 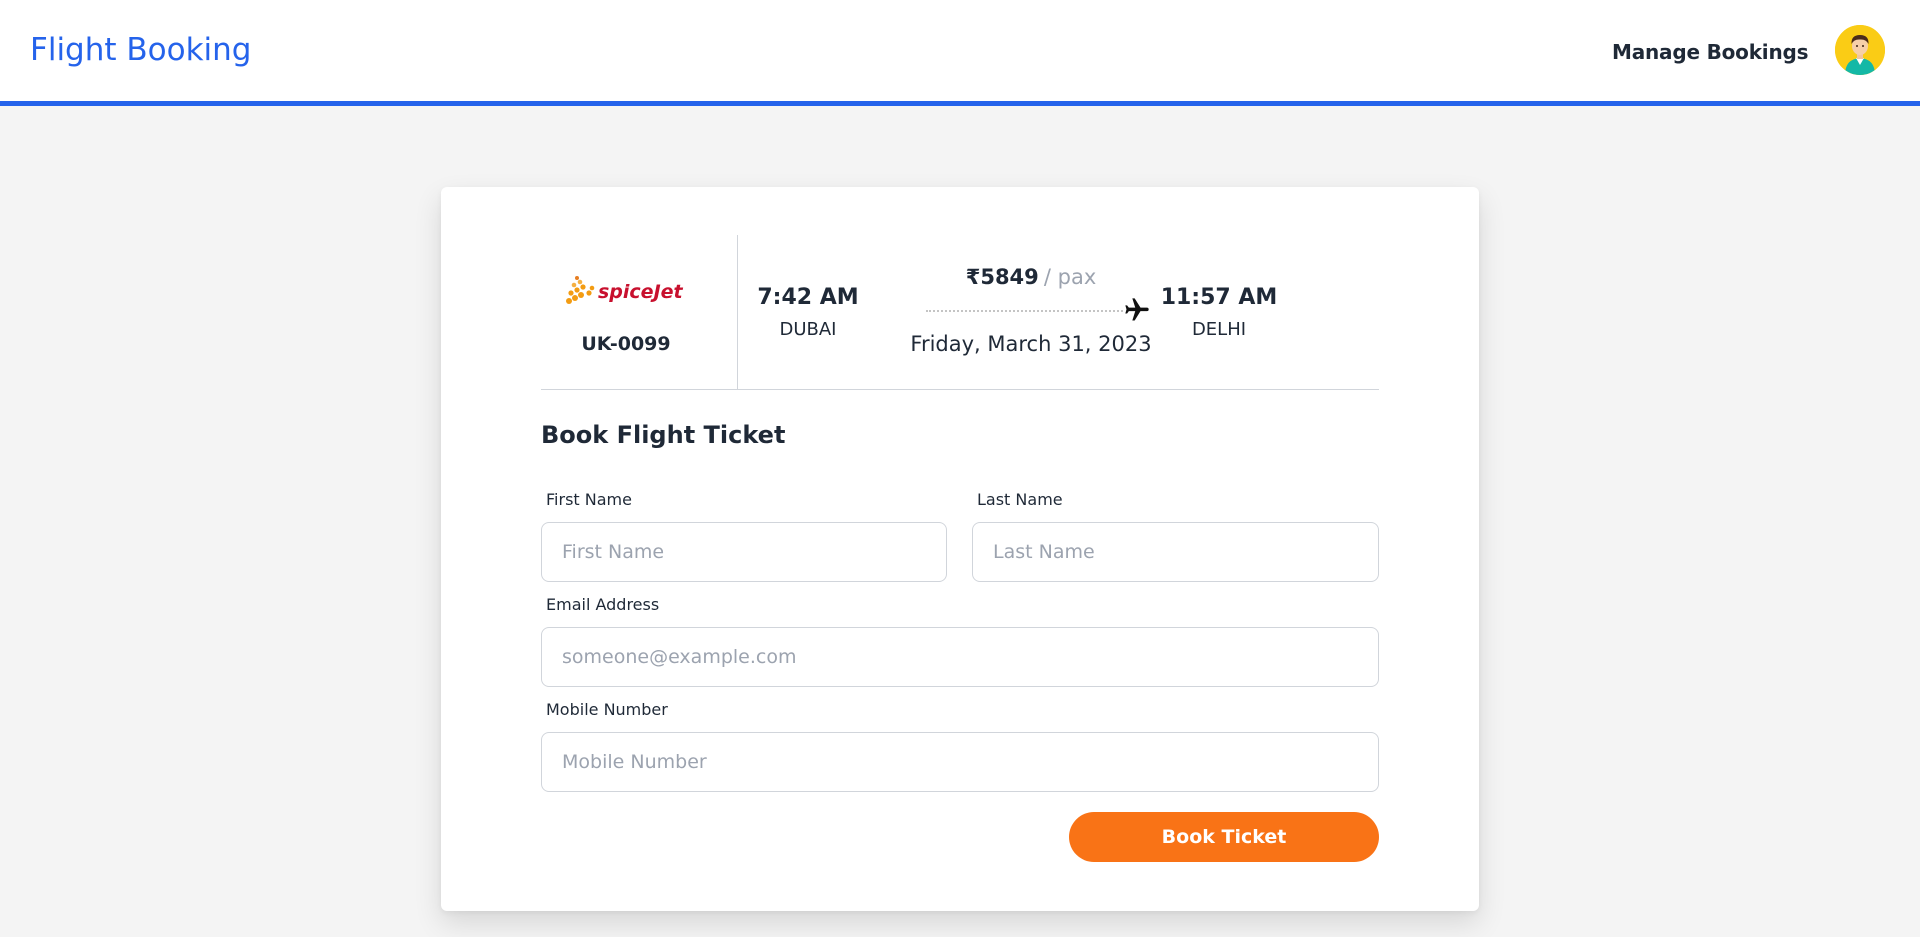 I want to click on departure-time: 7:42 AM, so click(x=808, y=297).